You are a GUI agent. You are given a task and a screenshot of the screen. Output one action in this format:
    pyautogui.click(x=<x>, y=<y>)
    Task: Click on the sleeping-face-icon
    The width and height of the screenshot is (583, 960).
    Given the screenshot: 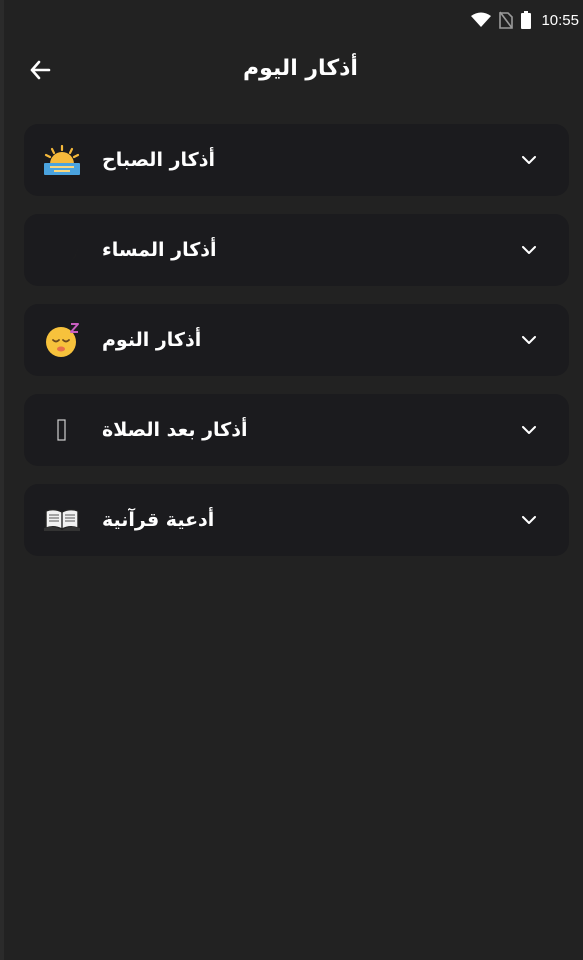 What is the action you would take?
    pyautogui.click(x=62, y=340)
    